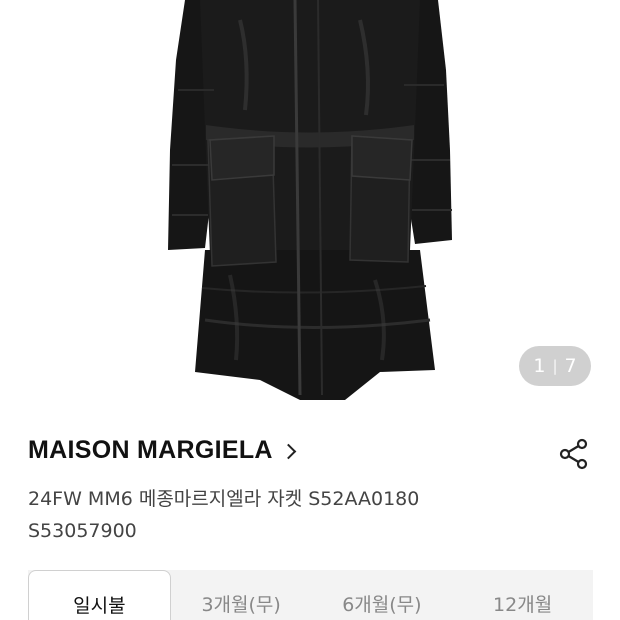 The width and height of the screenshot is (620, 620). What do you see at coordinates (224, 499) in the screenshot?
I see `product-name-line-1: 24FW MM6 메종마르지엘라 자켓 S52AA0180` at bounding box center [224, 499].